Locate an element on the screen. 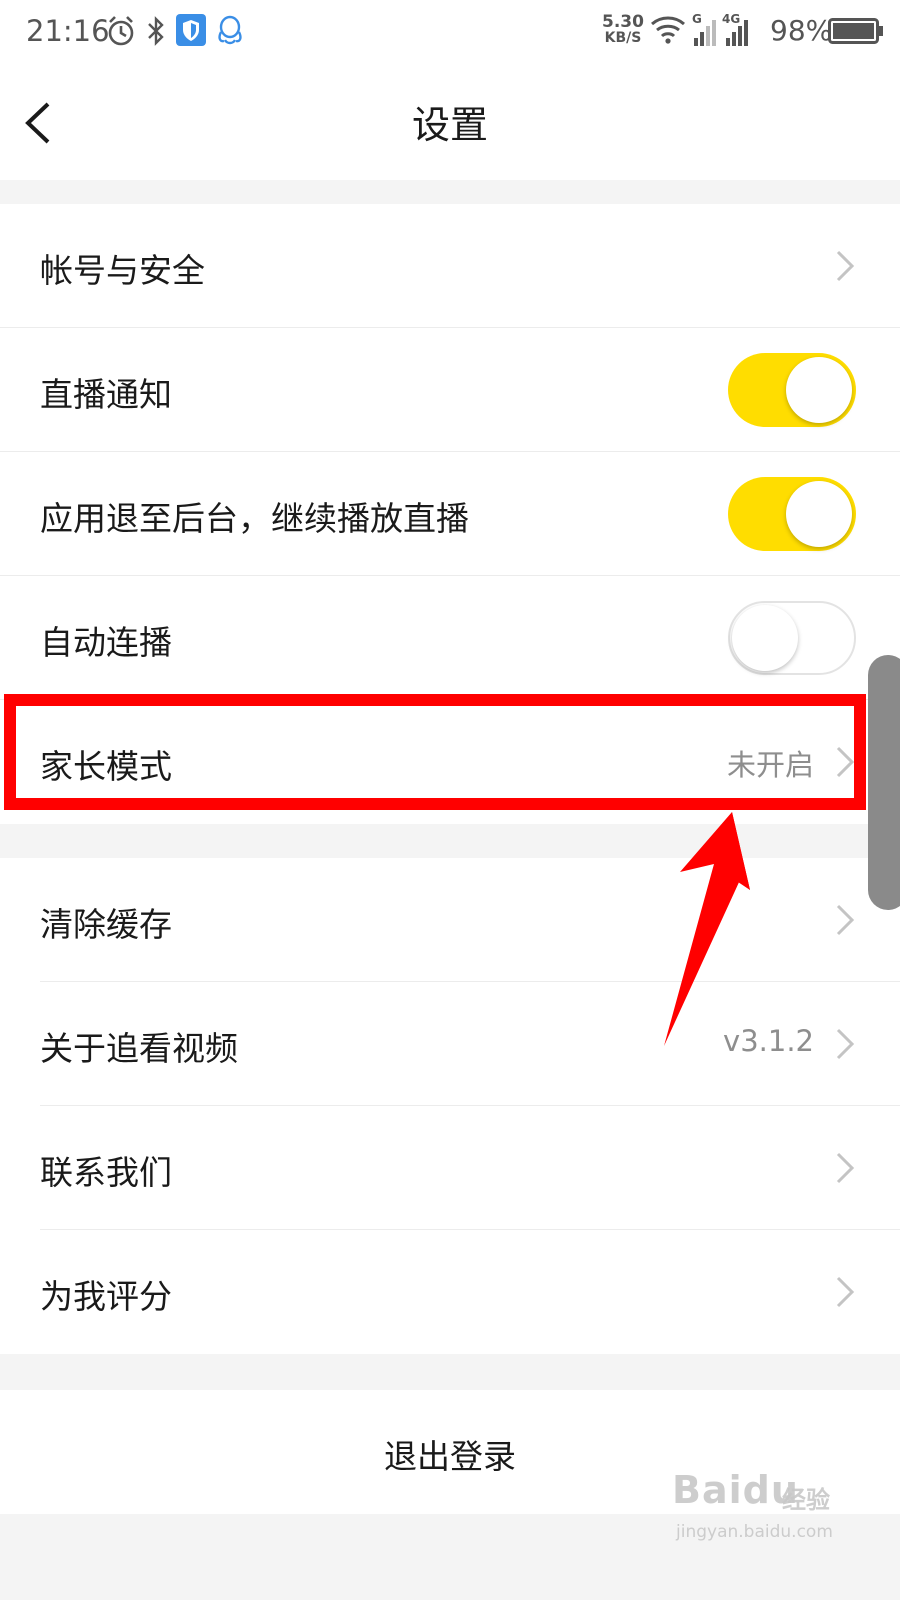 The height and width of the screenshot is (1600, 900). setting-label: 为我评分 is located at coordinates (106, 1296).